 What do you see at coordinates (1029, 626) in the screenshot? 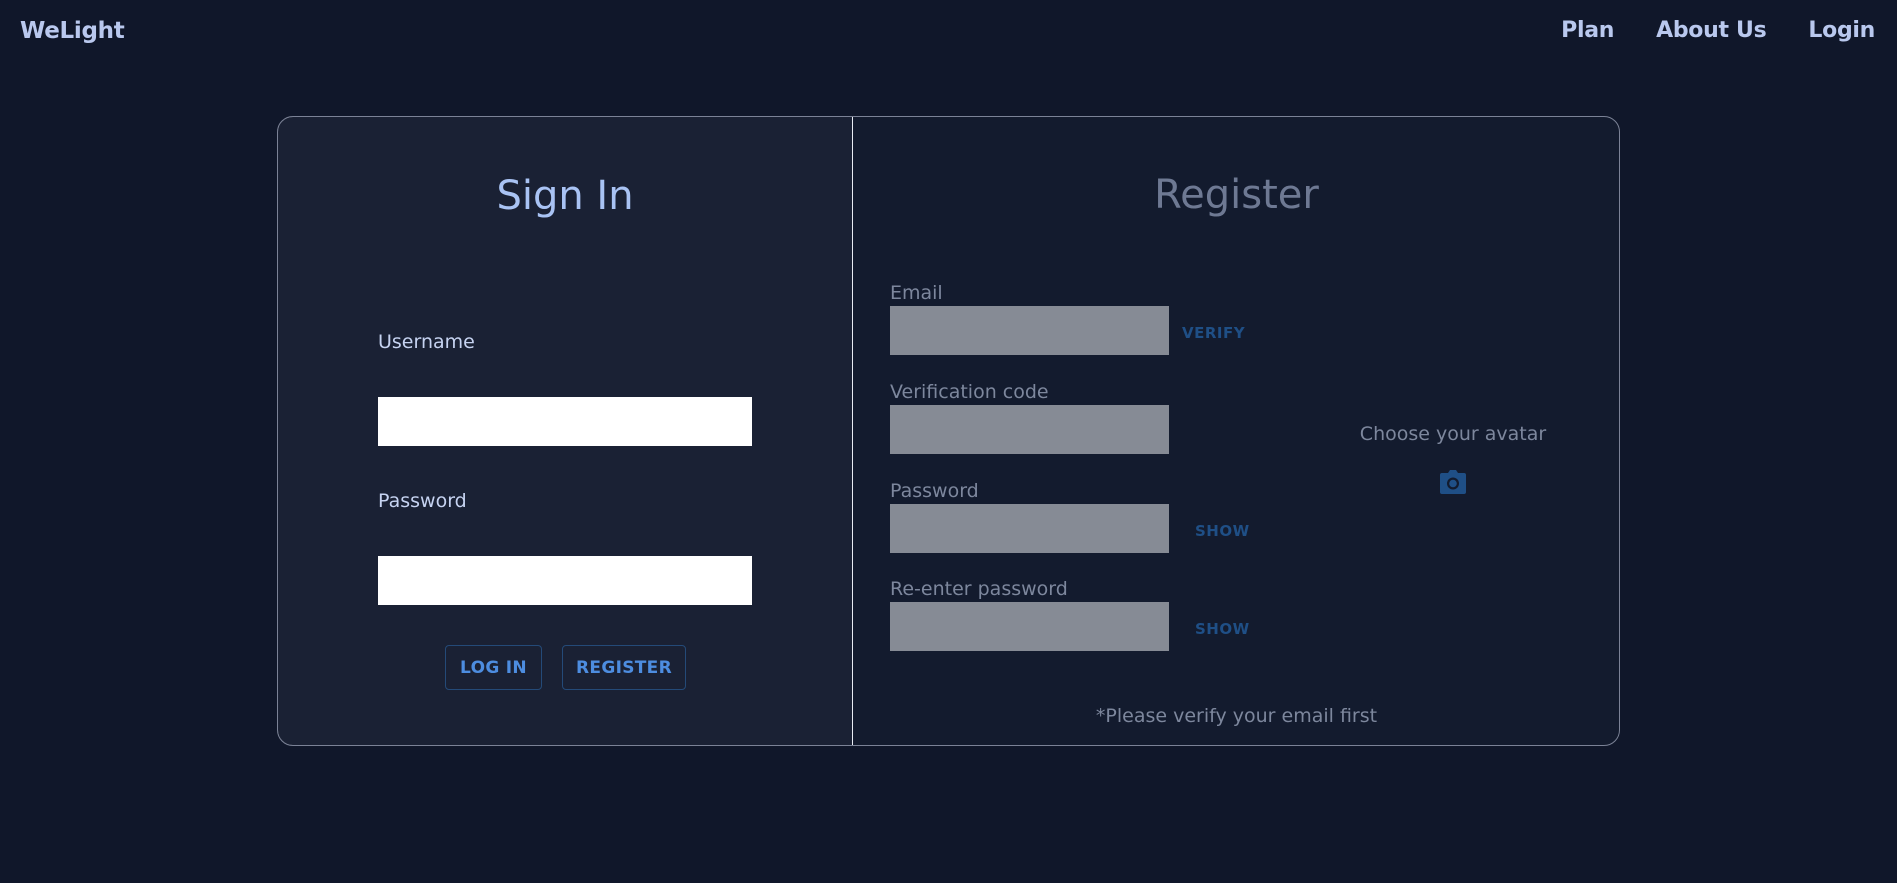
I see `reenter-password-input` at bounding box center [1029, 626].